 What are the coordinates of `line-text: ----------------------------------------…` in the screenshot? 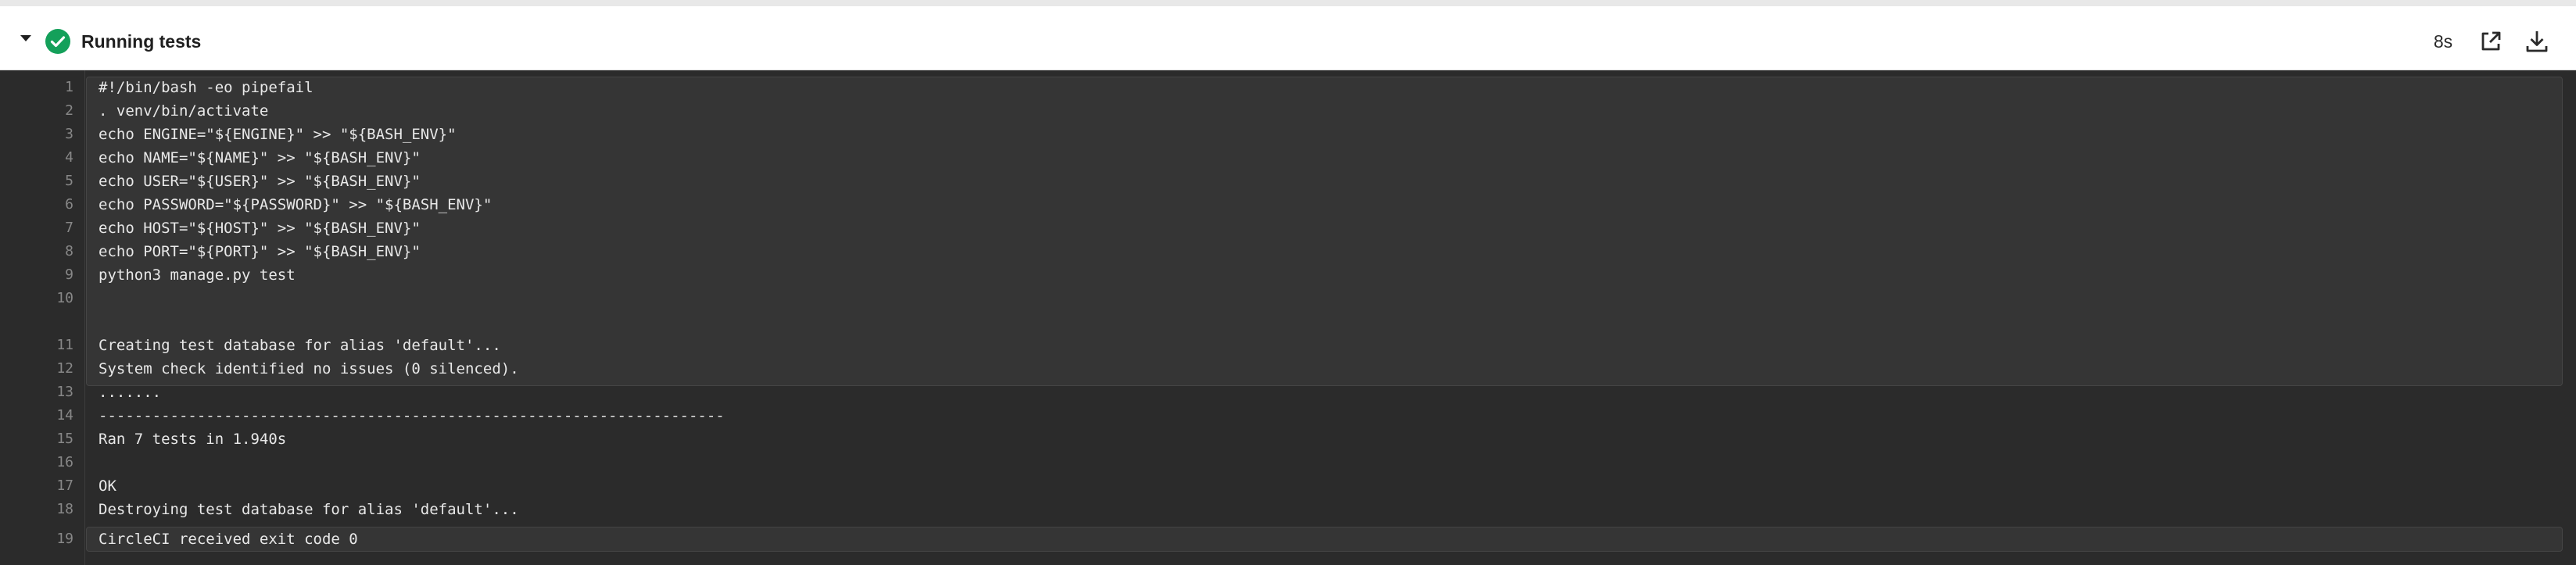 It's located at (412, 416).